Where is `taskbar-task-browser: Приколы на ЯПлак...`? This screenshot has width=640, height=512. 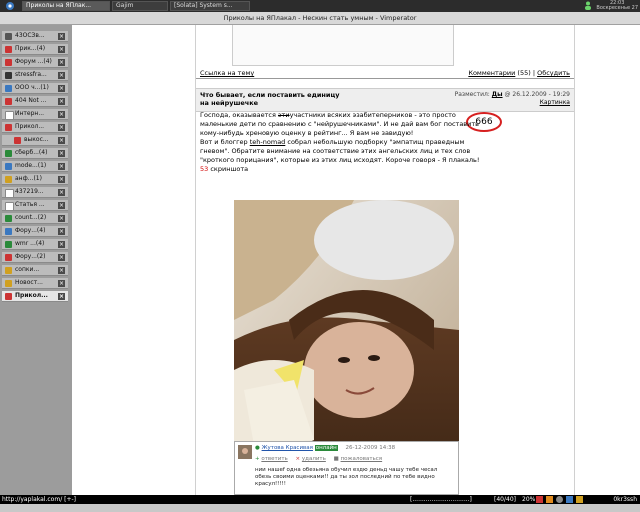
taskbar-task-browser: Приколы на ЯПлак... is located at coordinates (66, 6).